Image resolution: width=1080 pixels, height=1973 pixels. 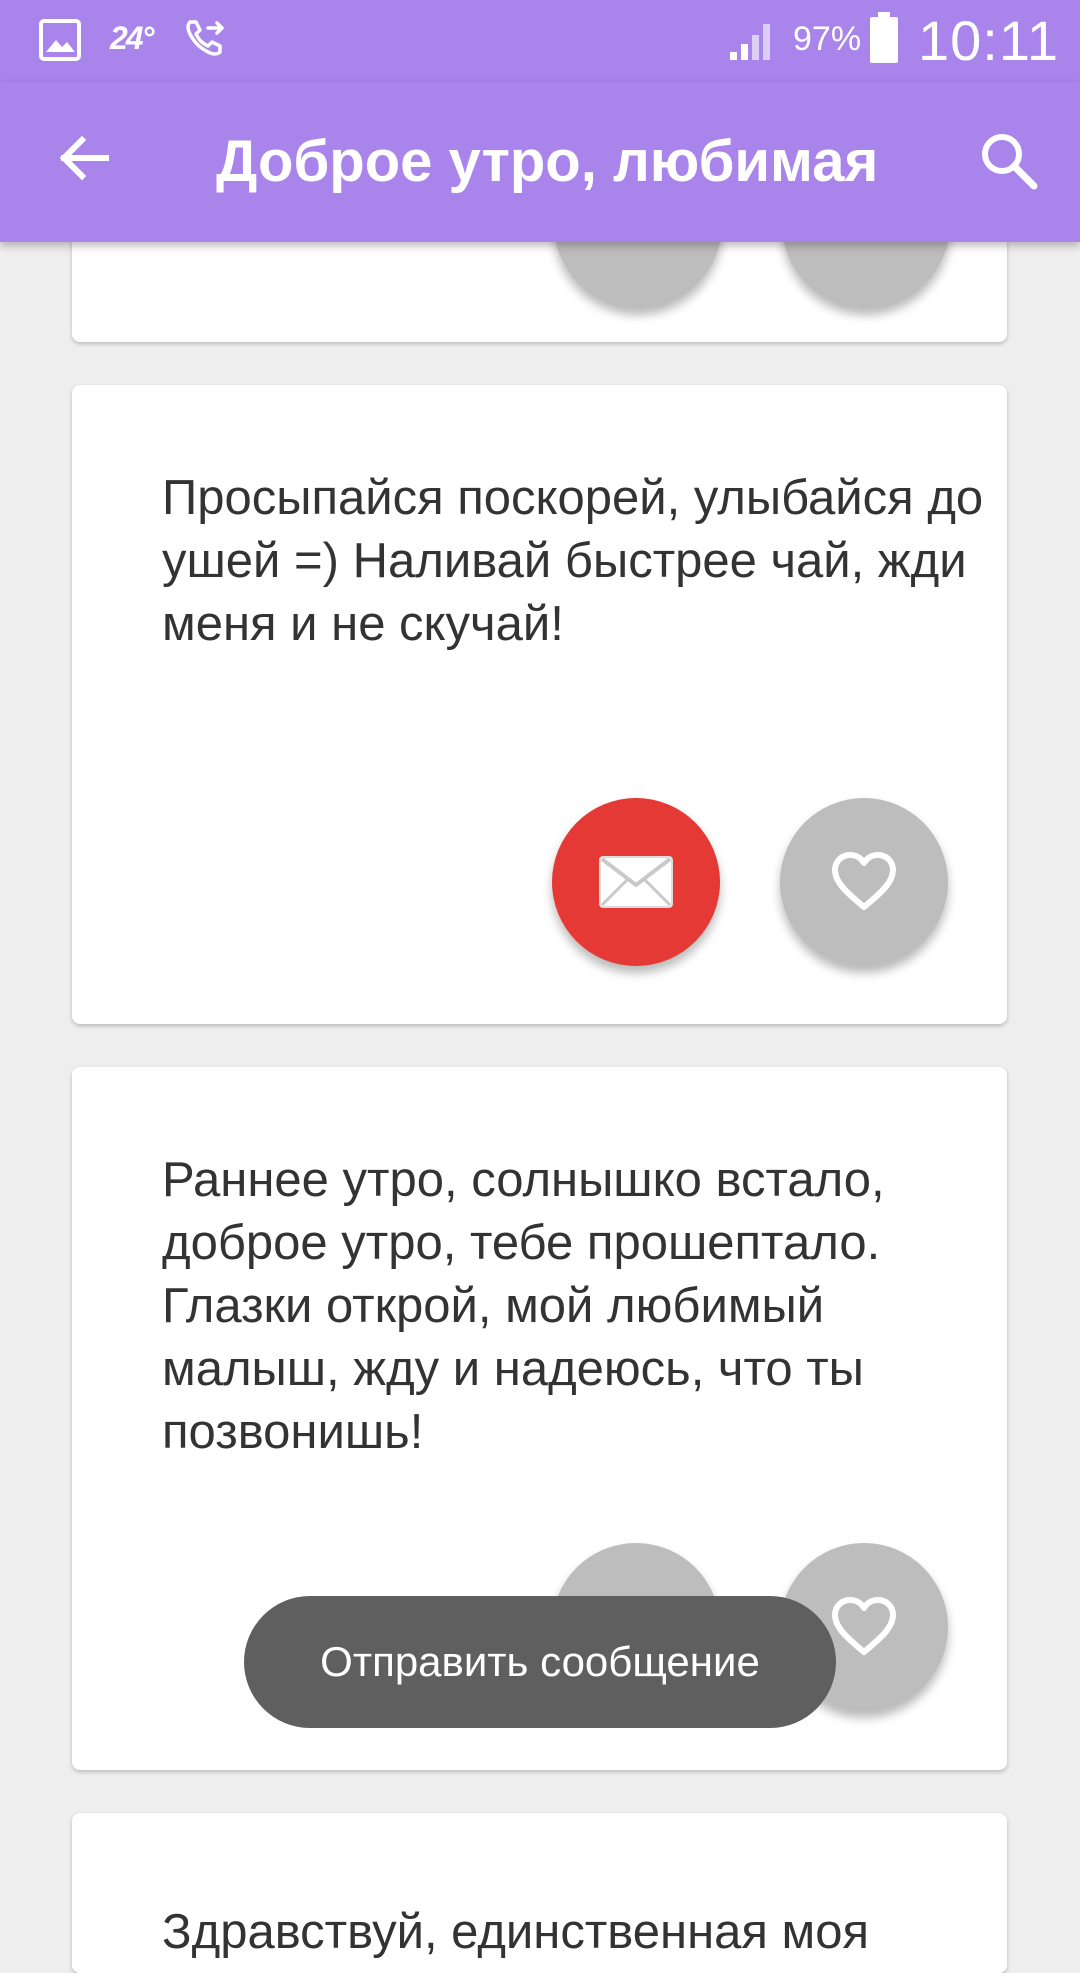 What do you see at coordinates (540, 41) in the screenshot?
I see `status-bar: 24° 97% 10:11` at bounding box center [540, 41].